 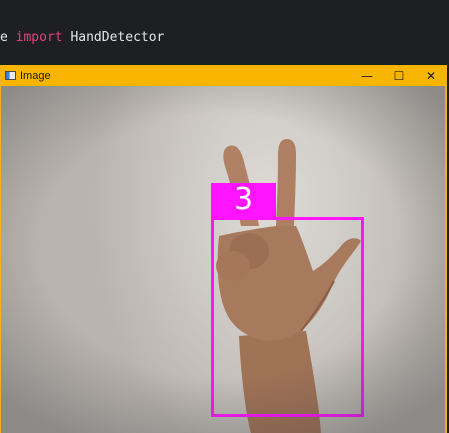 I want to click on code-suffix: HandDetector, so click(x=113, y=37).